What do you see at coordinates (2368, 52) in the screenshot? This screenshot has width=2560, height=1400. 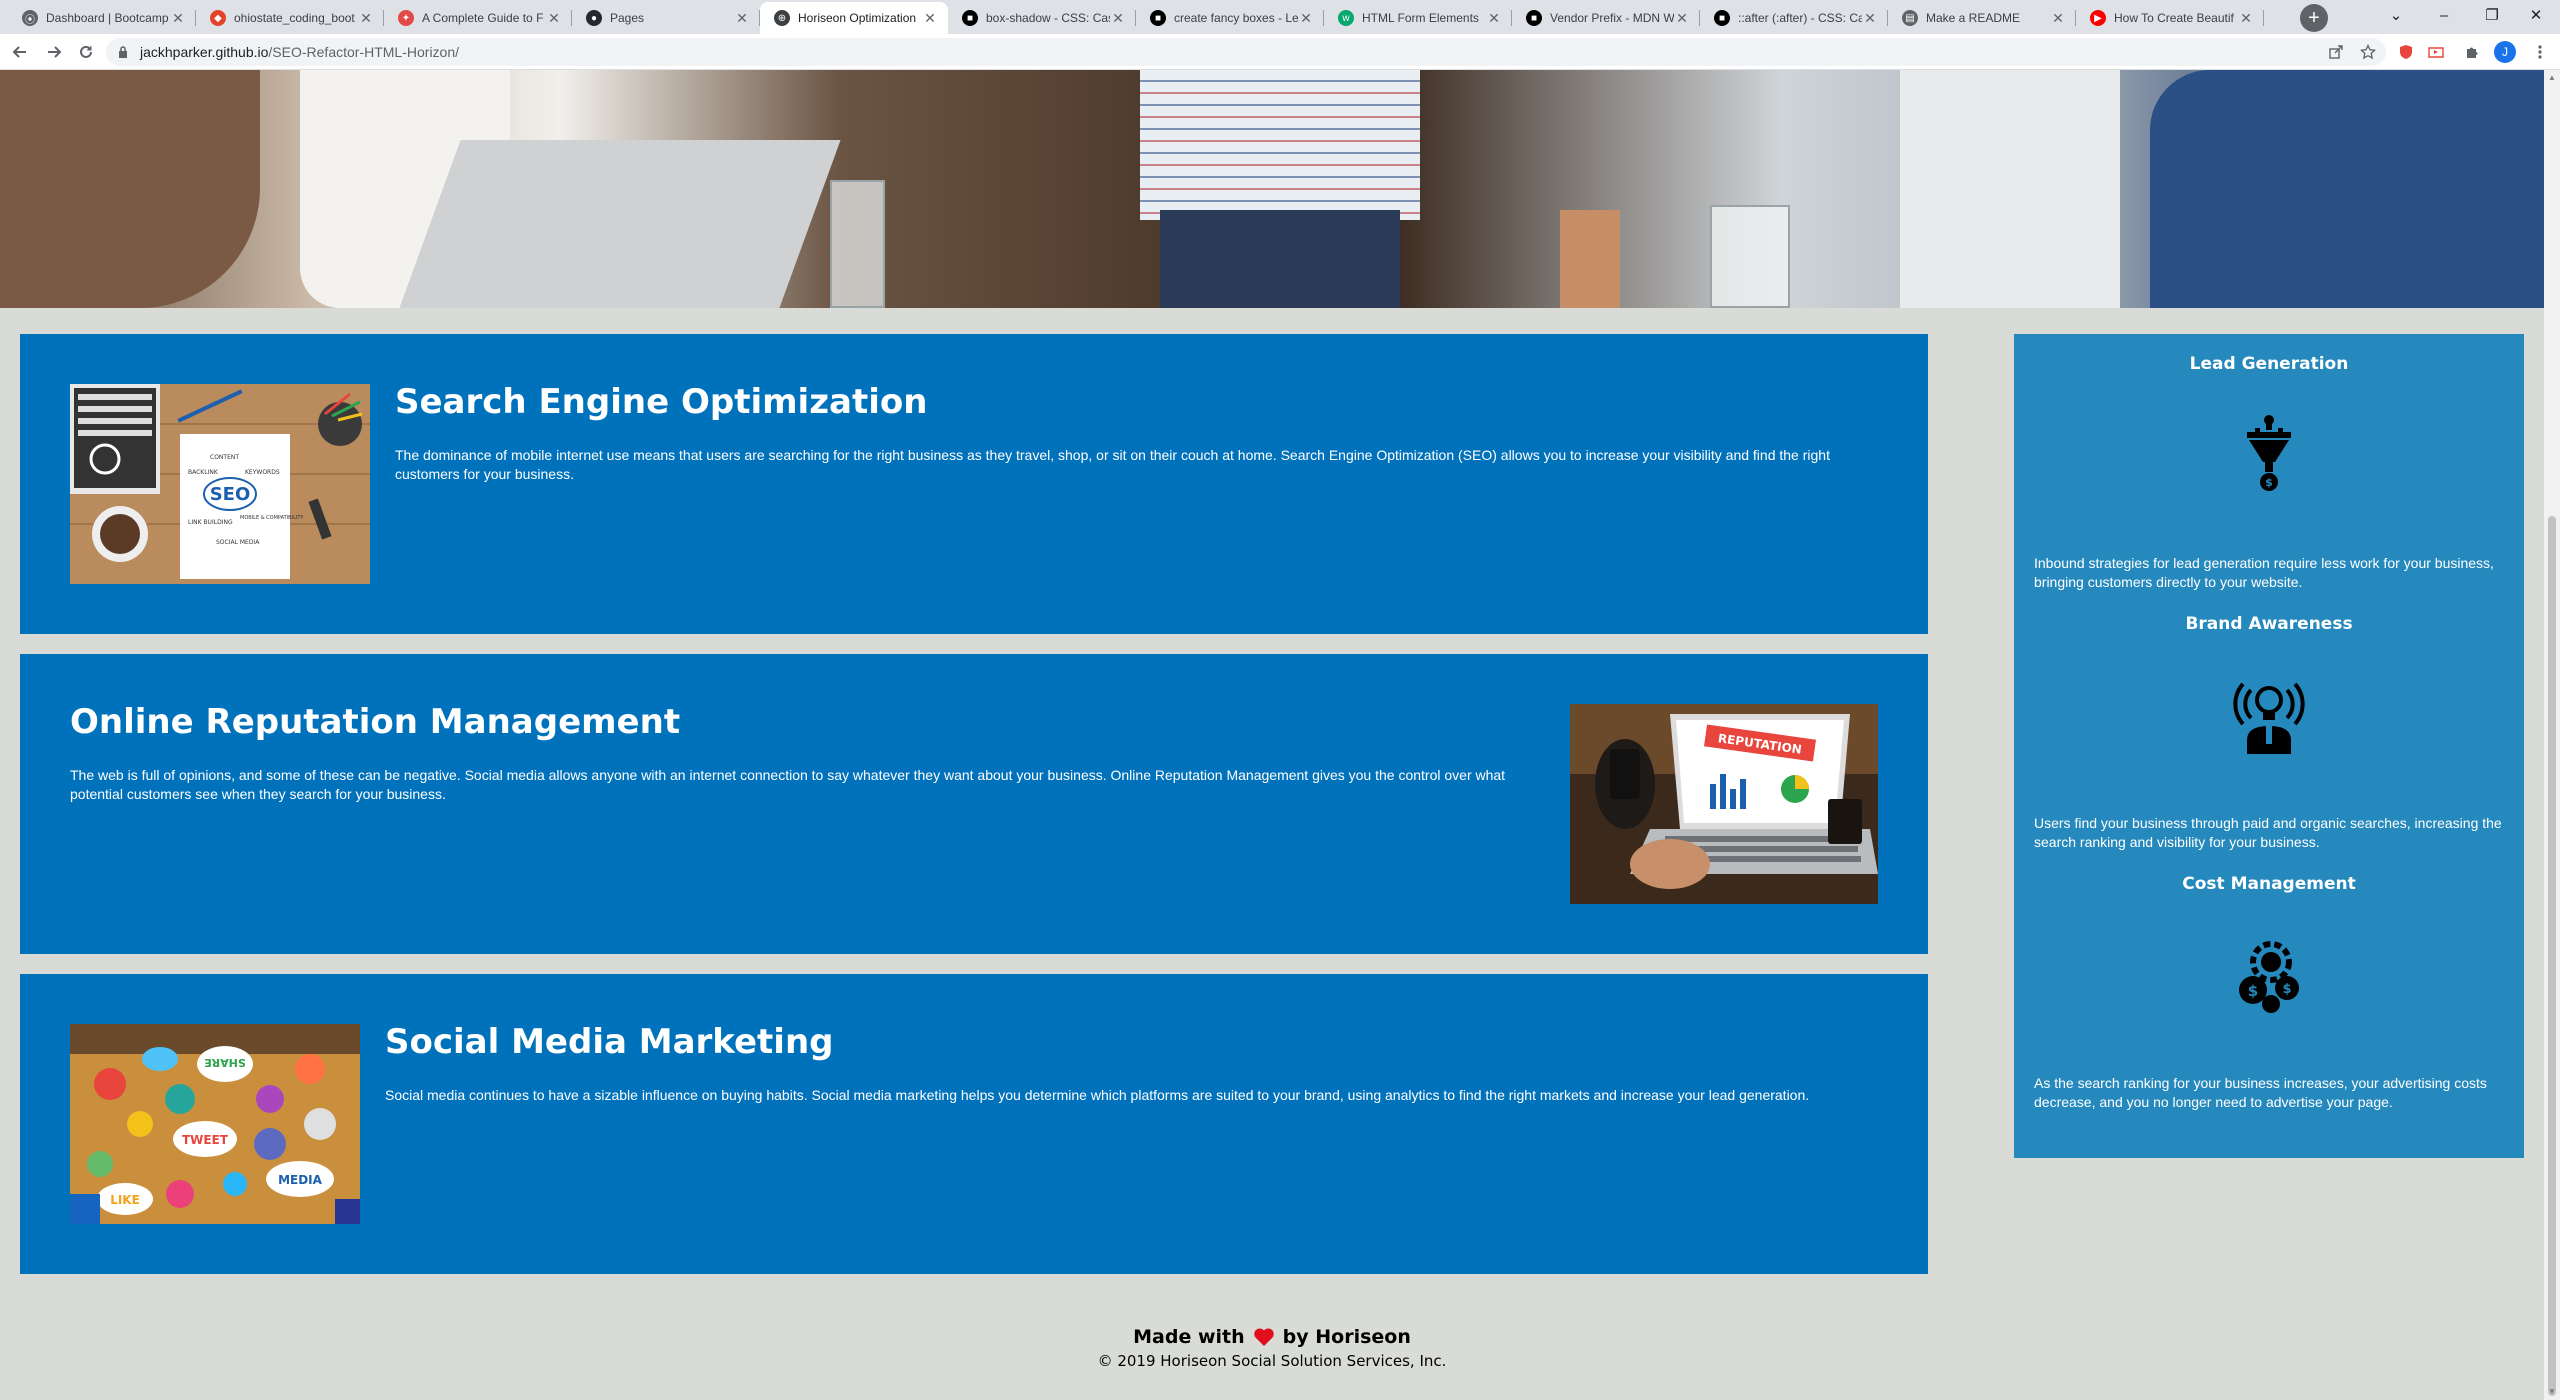 I see `bookmark-star-icon` at bounding box center [2368, 52].